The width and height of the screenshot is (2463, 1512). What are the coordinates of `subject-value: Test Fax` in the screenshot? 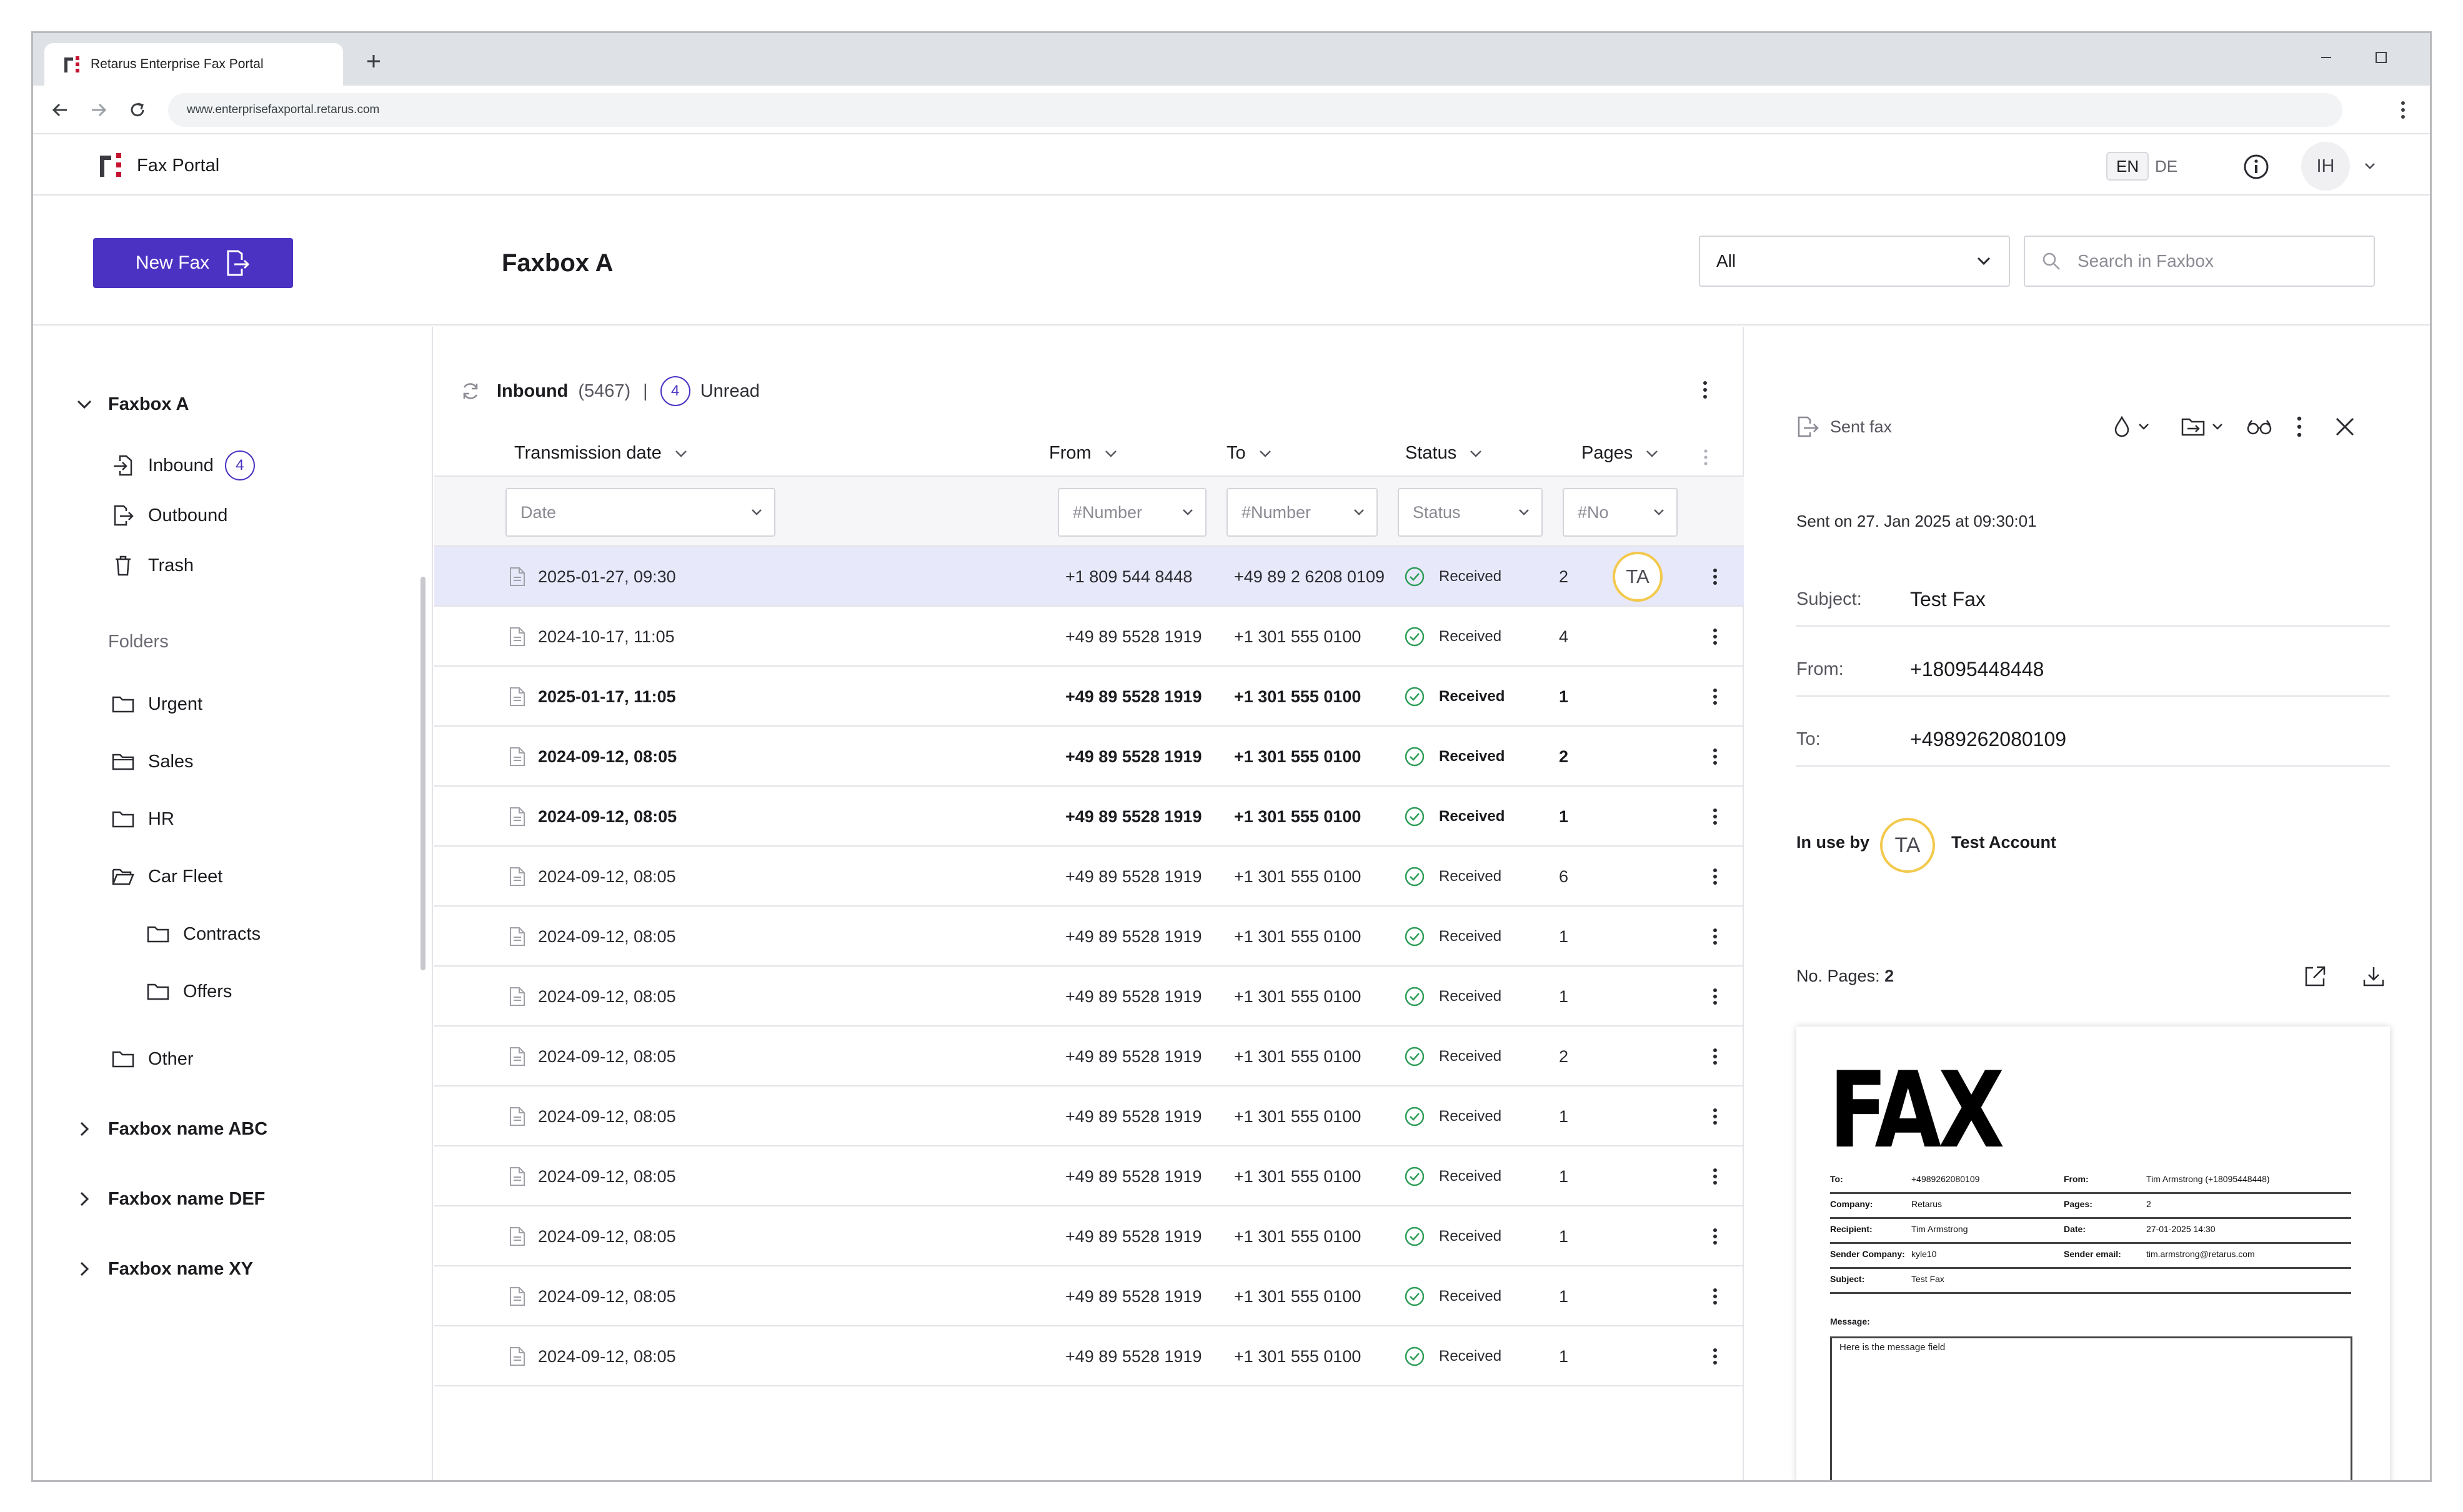 It's located at (1948, 599).